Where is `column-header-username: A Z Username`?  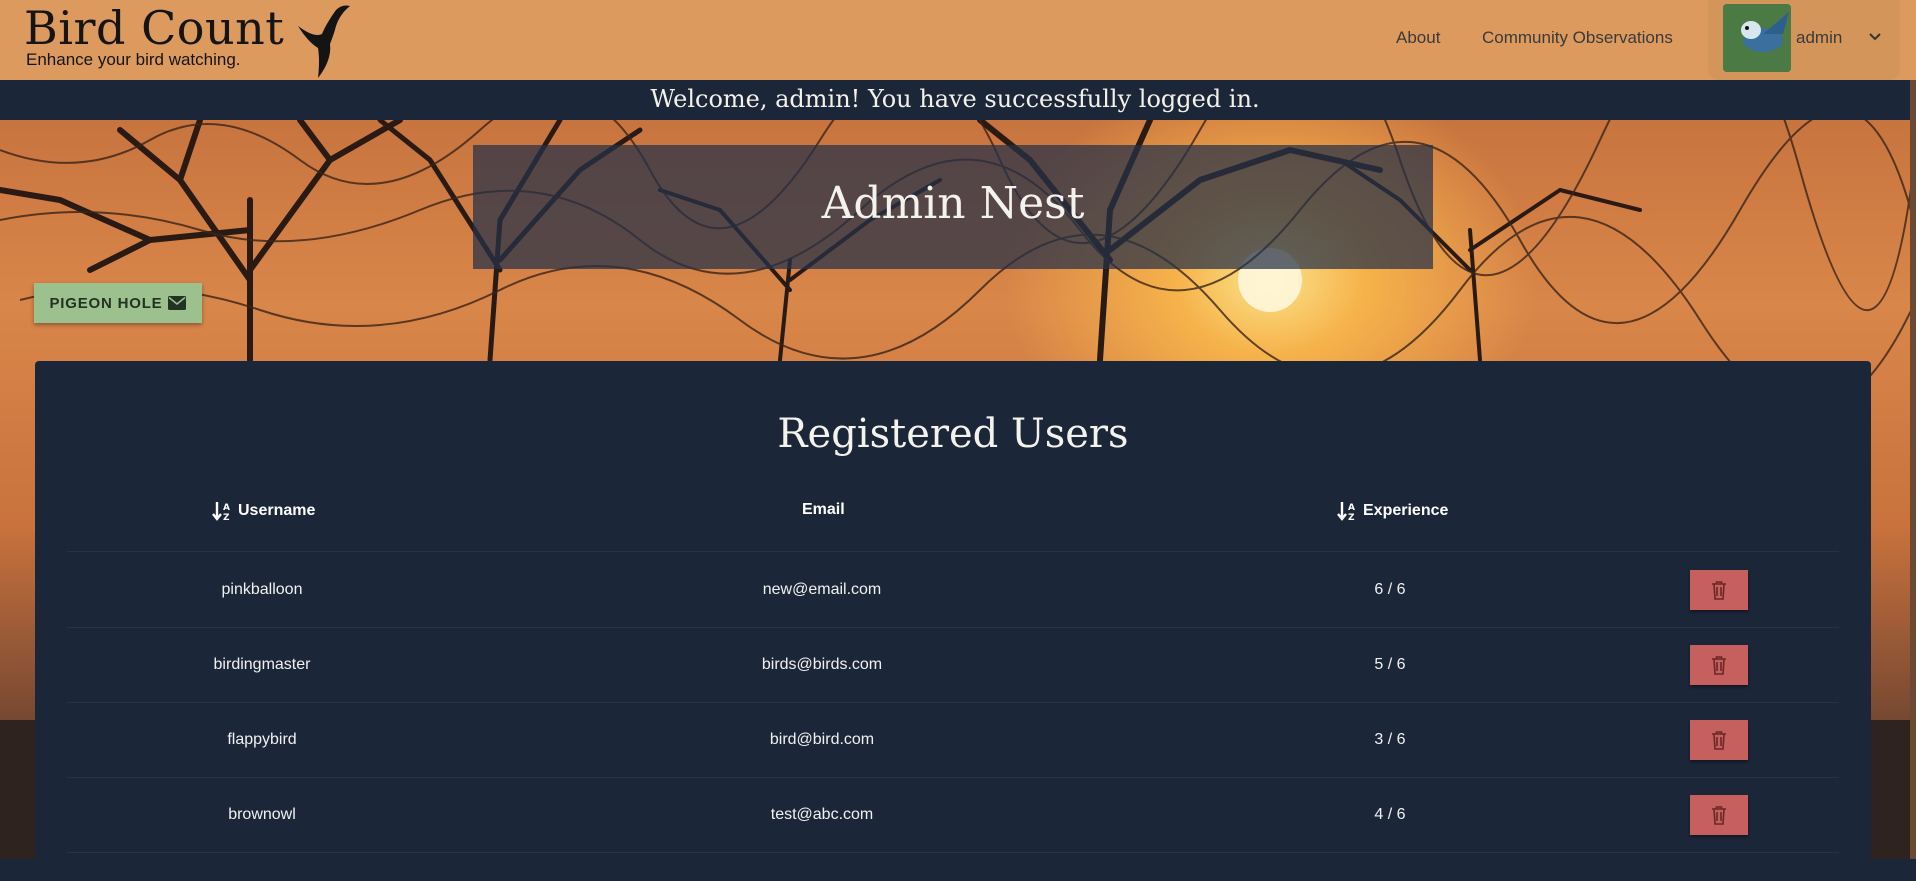
column-header-username: A Z Username is located at coordinates (263, 511).